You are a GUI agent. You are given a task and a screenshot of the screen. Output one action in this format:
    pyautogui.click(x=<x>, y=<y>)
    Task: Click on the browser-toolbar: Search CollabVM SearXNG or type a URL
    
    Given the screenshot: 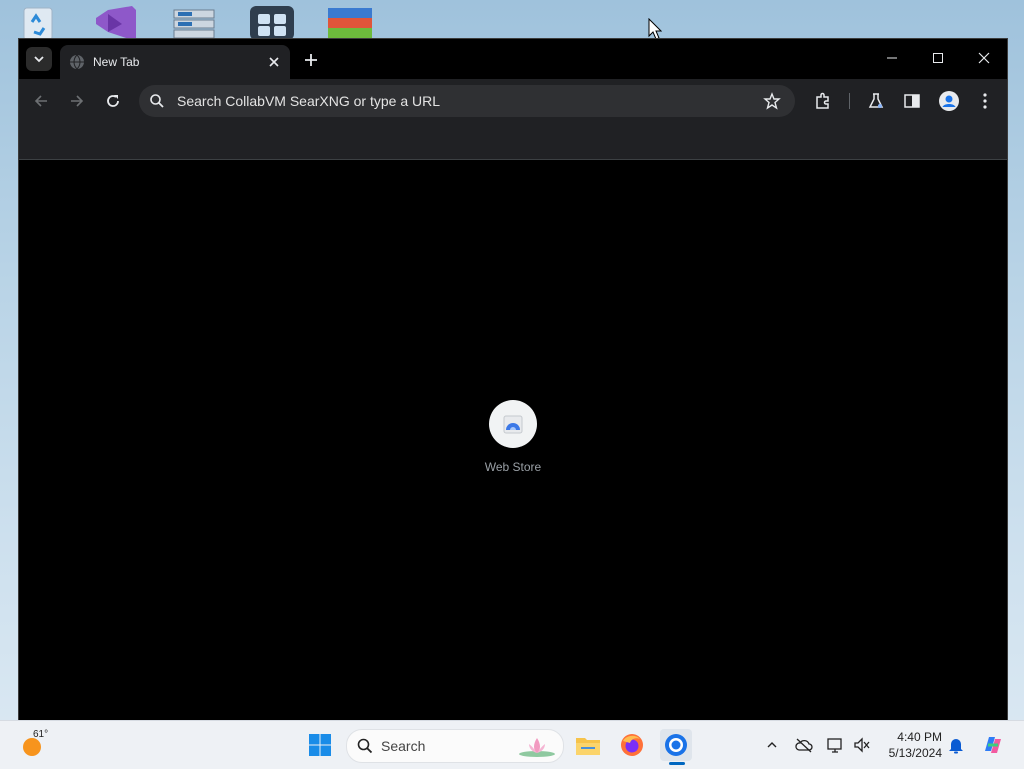 What is the action you would take?
    pyautogui.click(x=513, y=101)
    